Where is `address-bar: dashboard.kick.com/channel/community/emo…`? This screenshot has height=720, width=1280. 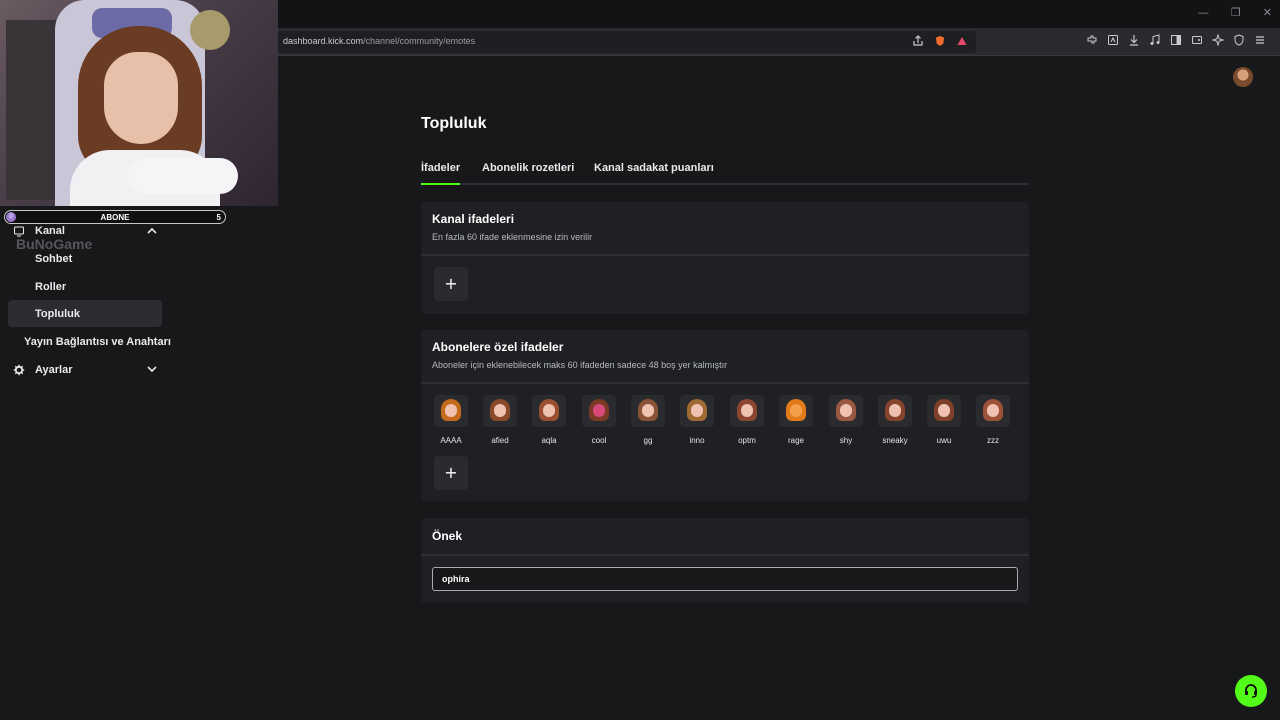
address-bar: dashboard.kick.com/channel/community/emo… is located at coordinates (627, 42).